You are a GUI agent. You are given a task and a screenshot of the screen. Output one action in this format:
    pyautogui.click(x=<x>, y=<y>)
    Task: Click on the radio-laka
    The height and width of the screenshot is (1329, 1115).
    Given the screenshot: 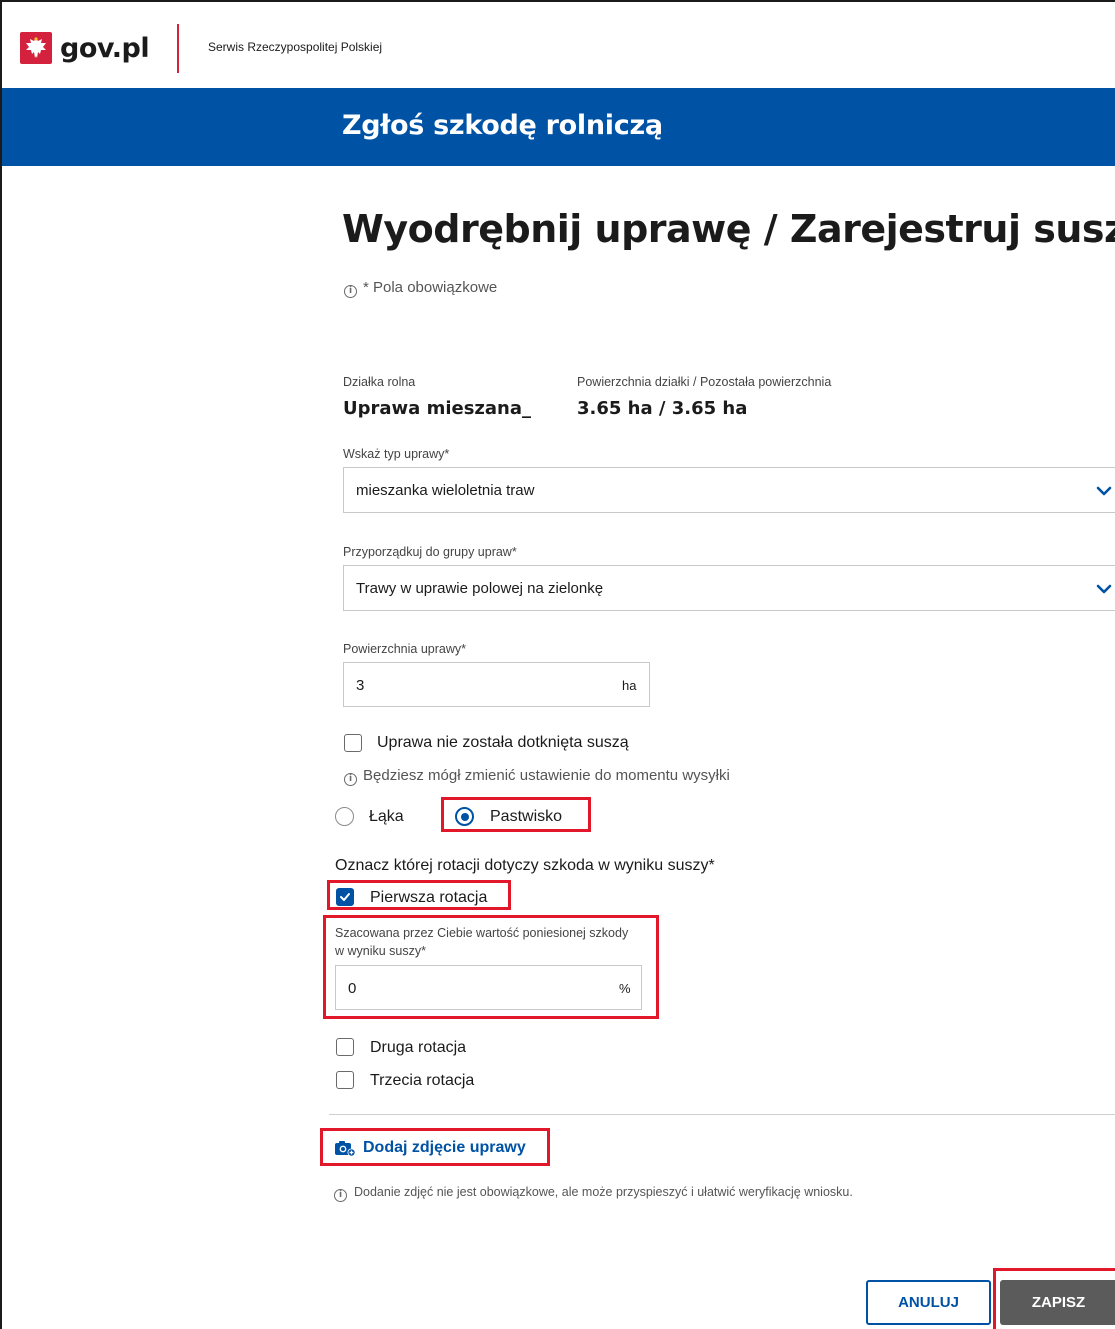 What is the action you would take?
    pyautogui.click(x=344, y=816)
    